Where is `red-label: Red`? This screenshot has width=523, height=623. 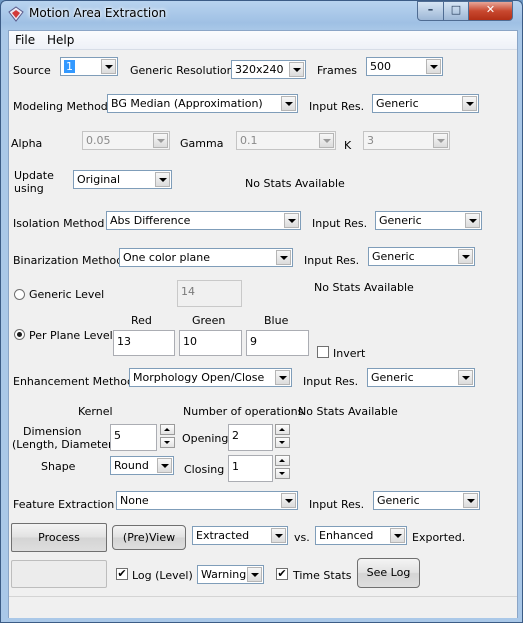
red-label: Red is located at coordinates (141, 320).